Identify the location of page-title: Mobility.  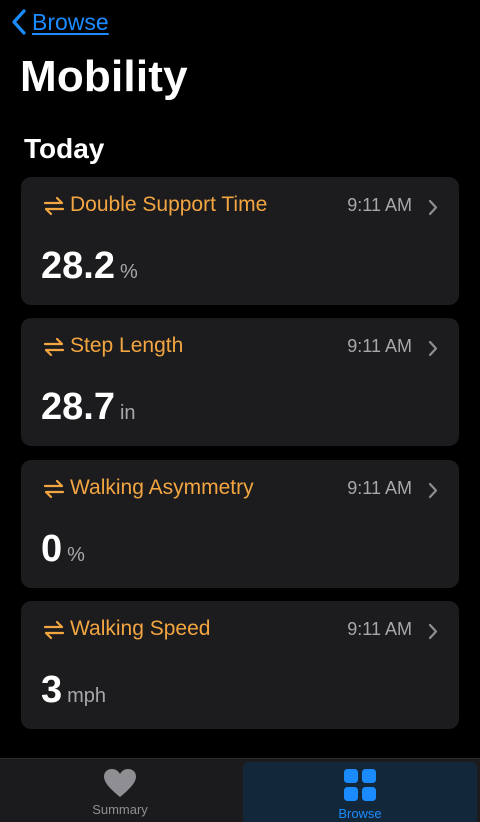
(104, 76).